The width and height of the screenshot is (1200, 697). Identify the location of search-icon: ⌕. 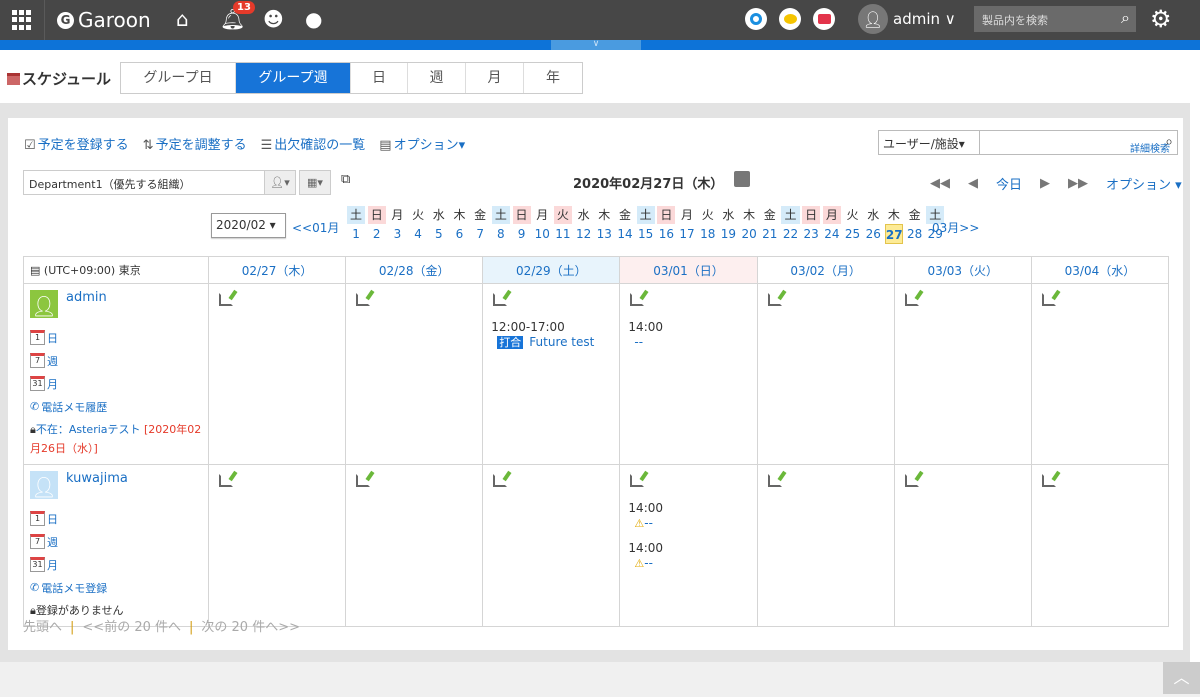
(1125, 18).